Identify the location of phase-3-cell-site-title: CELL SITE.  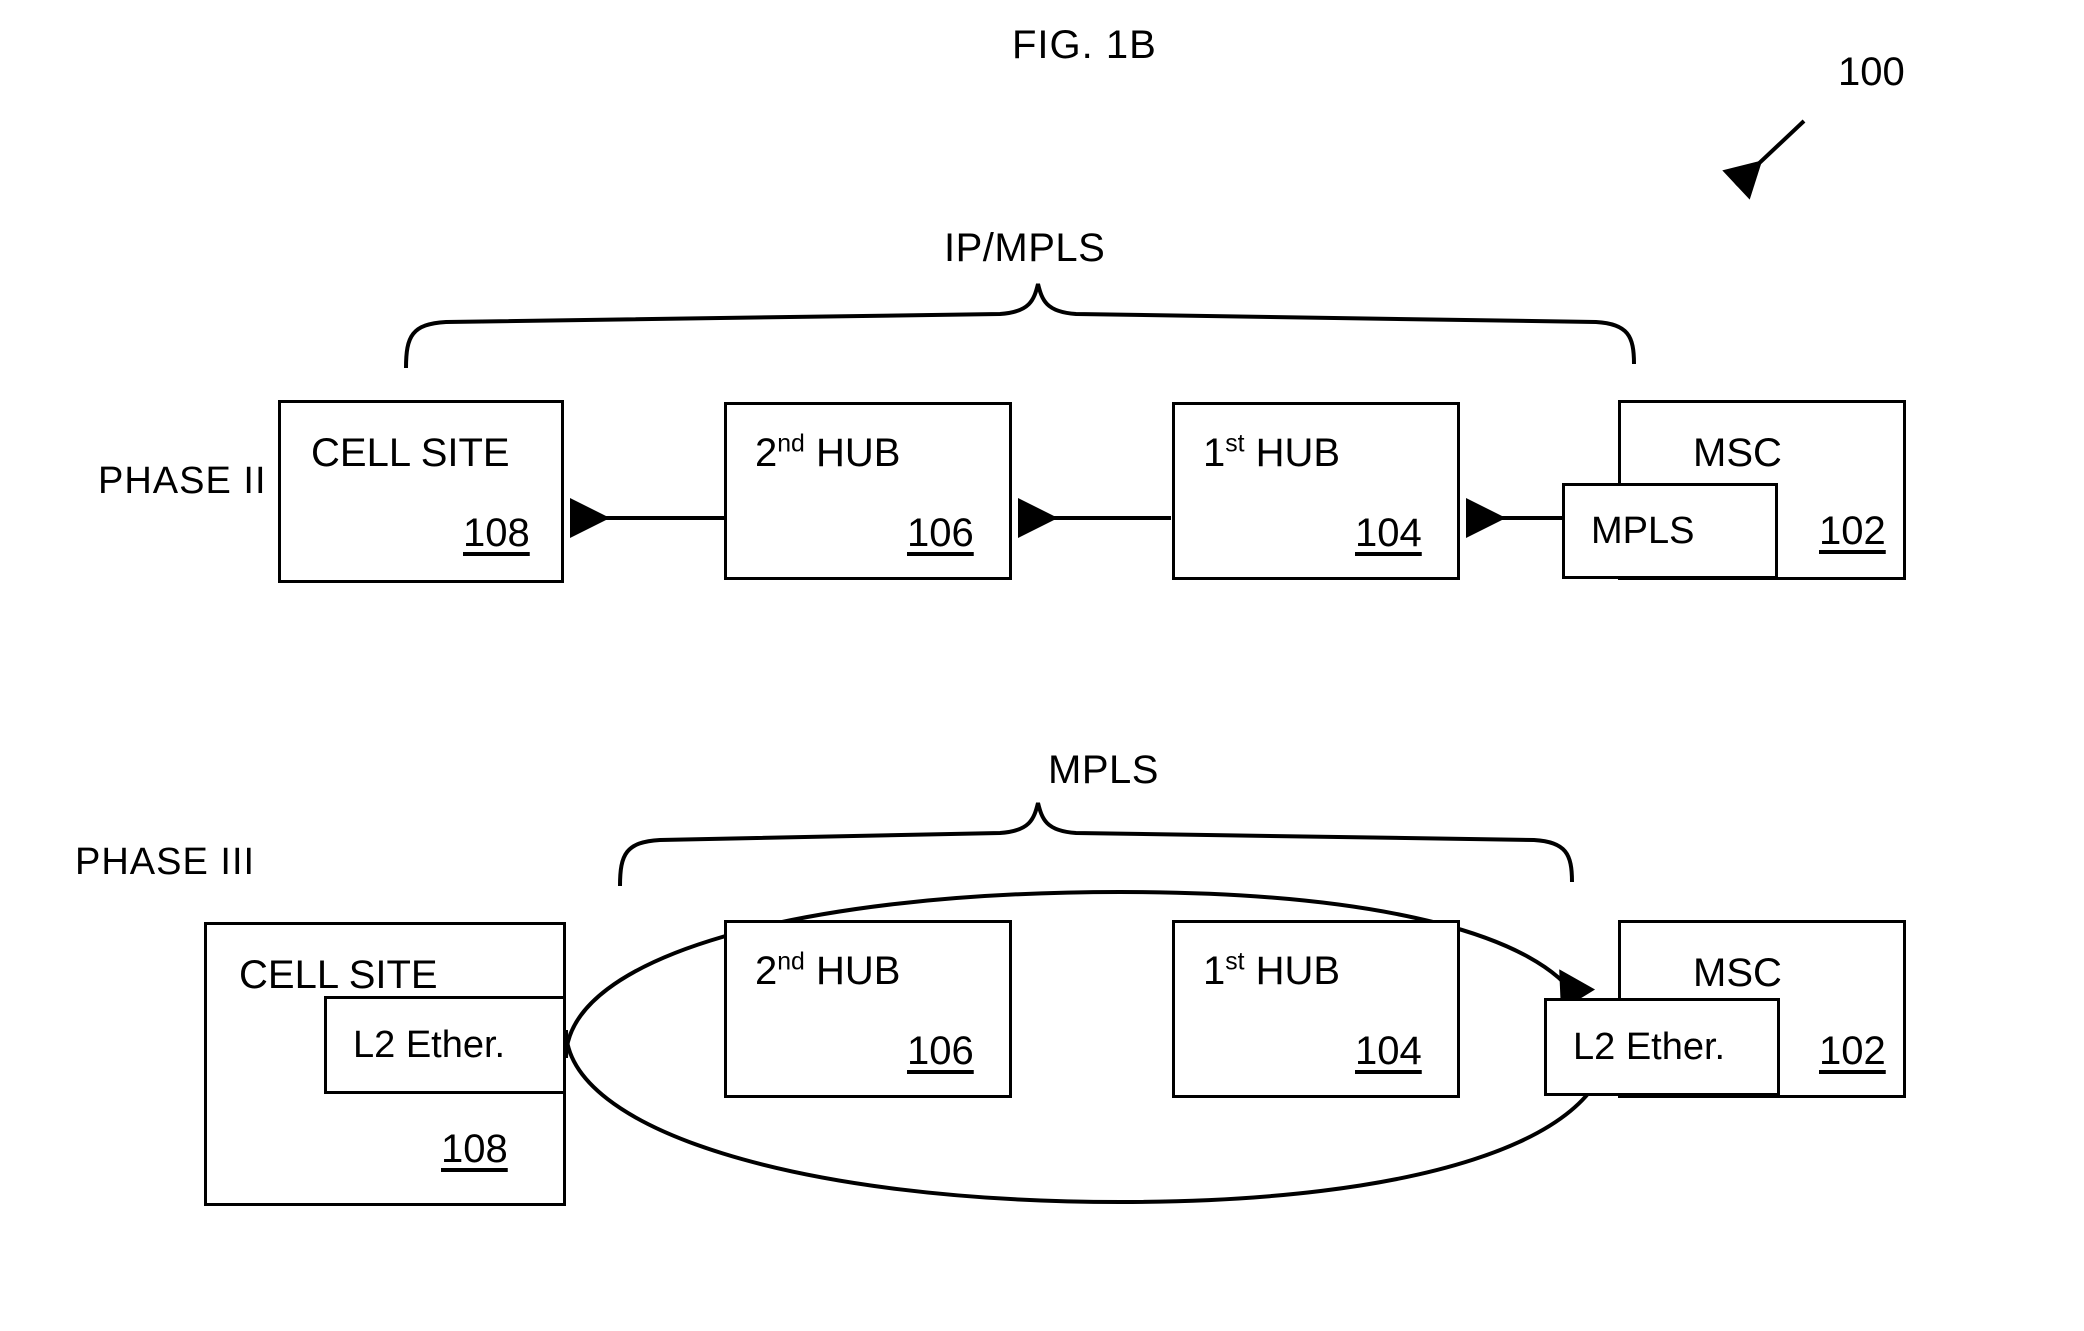
(338, 975).